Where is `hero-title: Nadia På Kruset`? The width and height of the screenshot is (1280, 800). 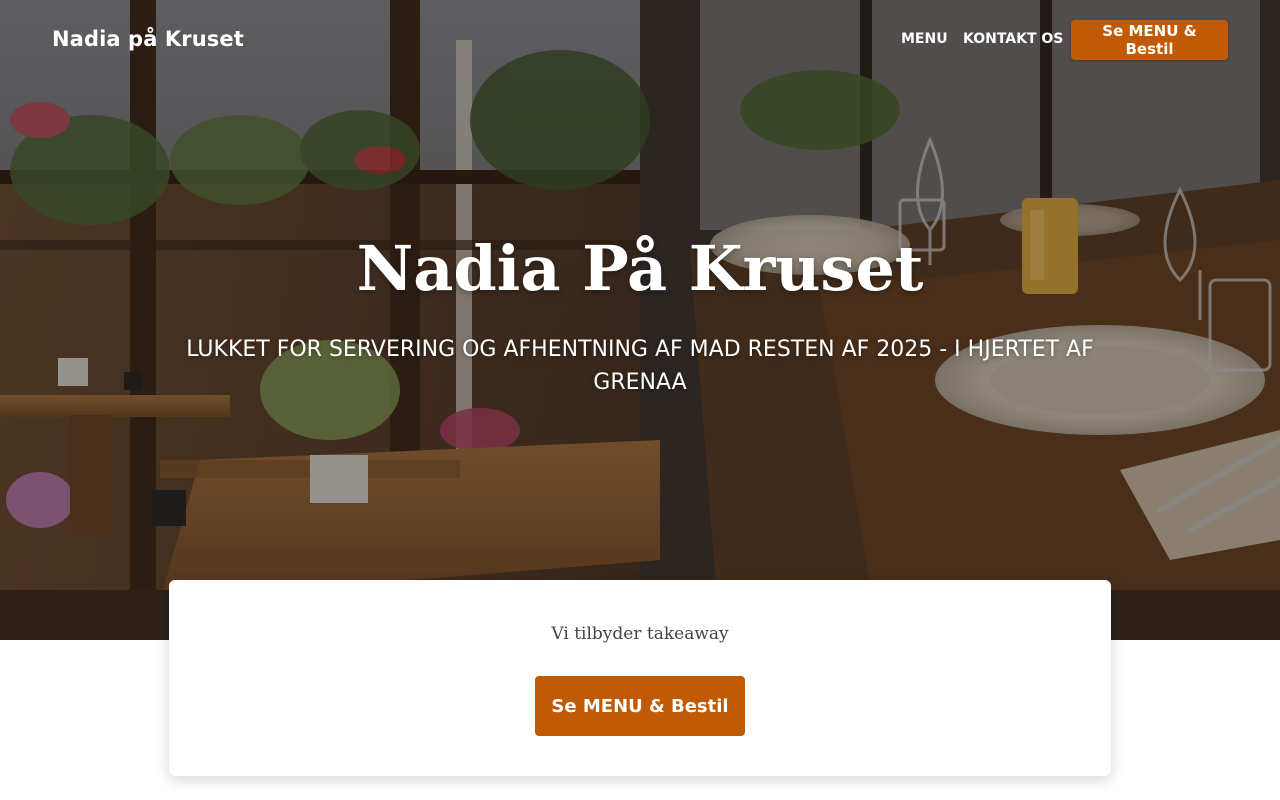
hero-title: Nadia På Kruset is located at coordinates (640, 268).